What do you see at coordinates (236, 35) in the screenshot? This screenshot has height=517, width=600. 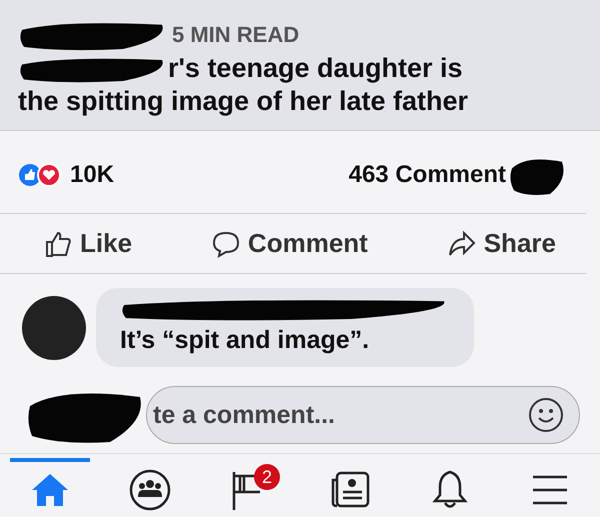 I see `read-time: 5 MIN READ` at bounding box center [236, 35].